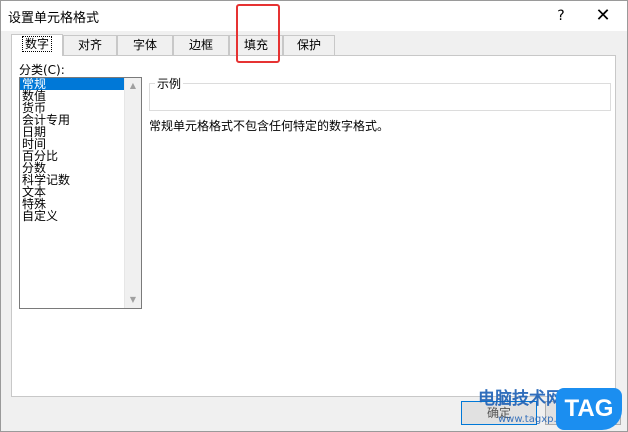  I want to click on sample-box, so click(380, 97).